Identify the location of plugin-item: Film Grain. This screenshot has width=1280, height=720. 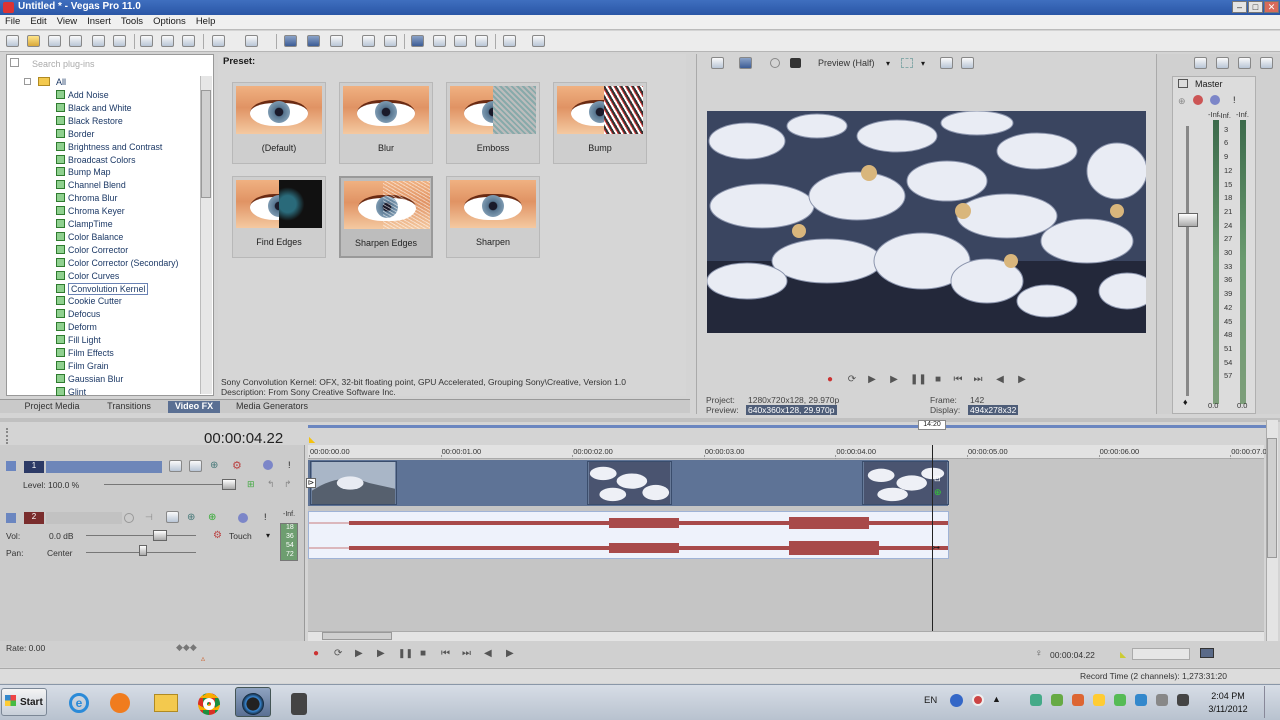
(82, 366).